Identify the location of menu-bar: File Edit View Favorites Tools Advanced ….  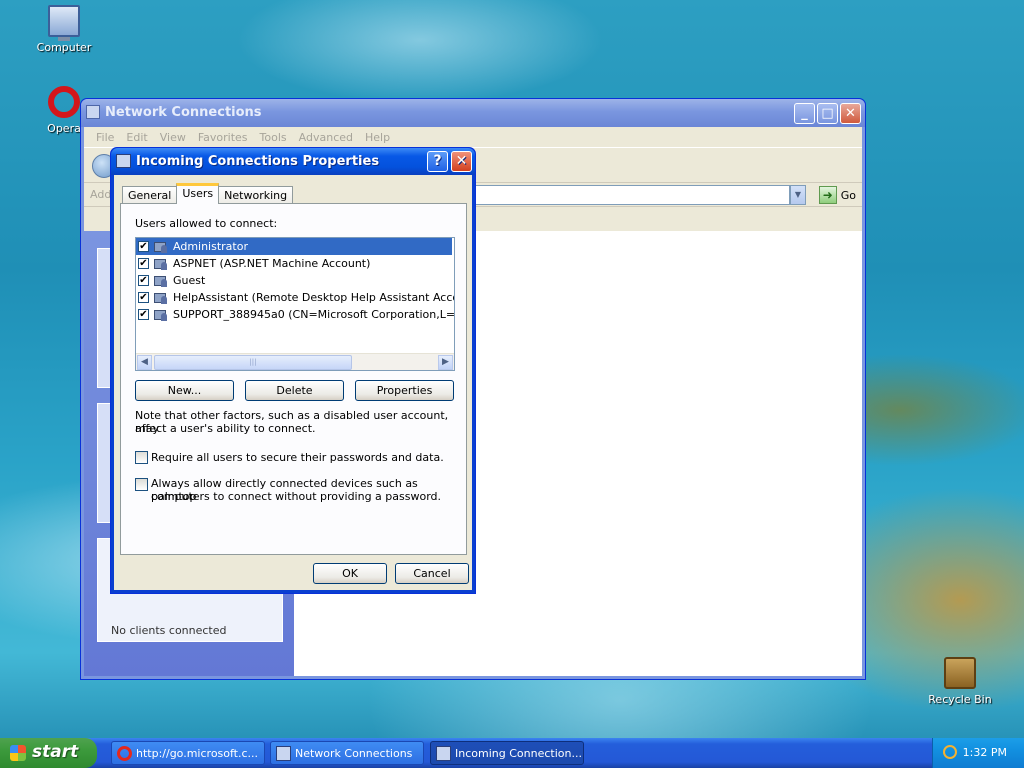
(473, 137).